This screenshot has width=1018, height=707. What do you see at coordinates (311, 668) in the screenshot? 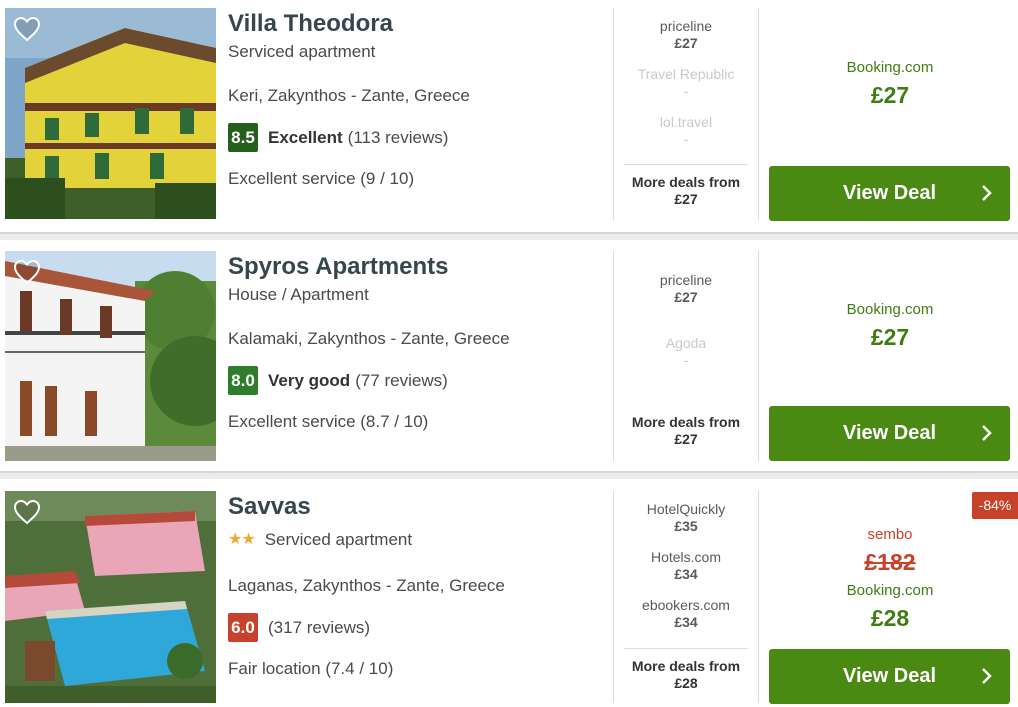
I see `hotel-subscore: Fair location (7.4 / 10)` at bounding box center [311, 668].